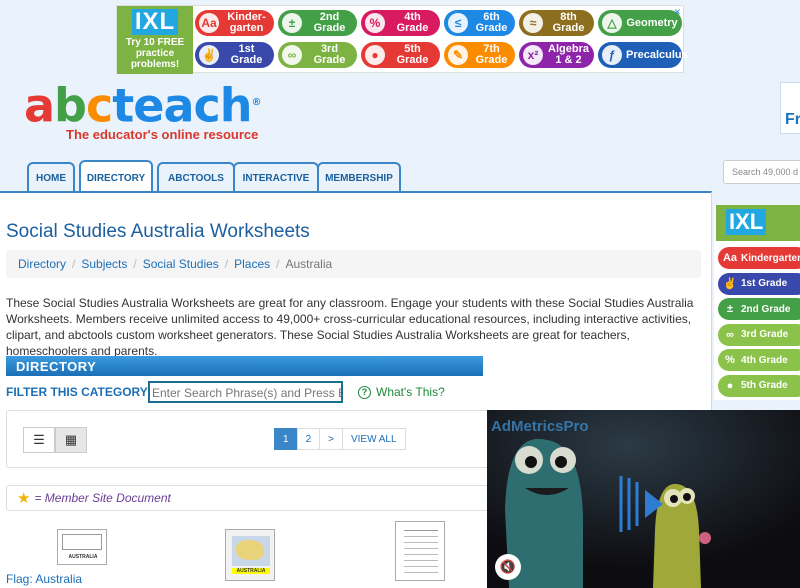 Image resolution: width=800 pixels, height=588 pixels. I want to click on ixl-ad-panel: IXL Try 10 FREE practice problems!, so click(155, 40).